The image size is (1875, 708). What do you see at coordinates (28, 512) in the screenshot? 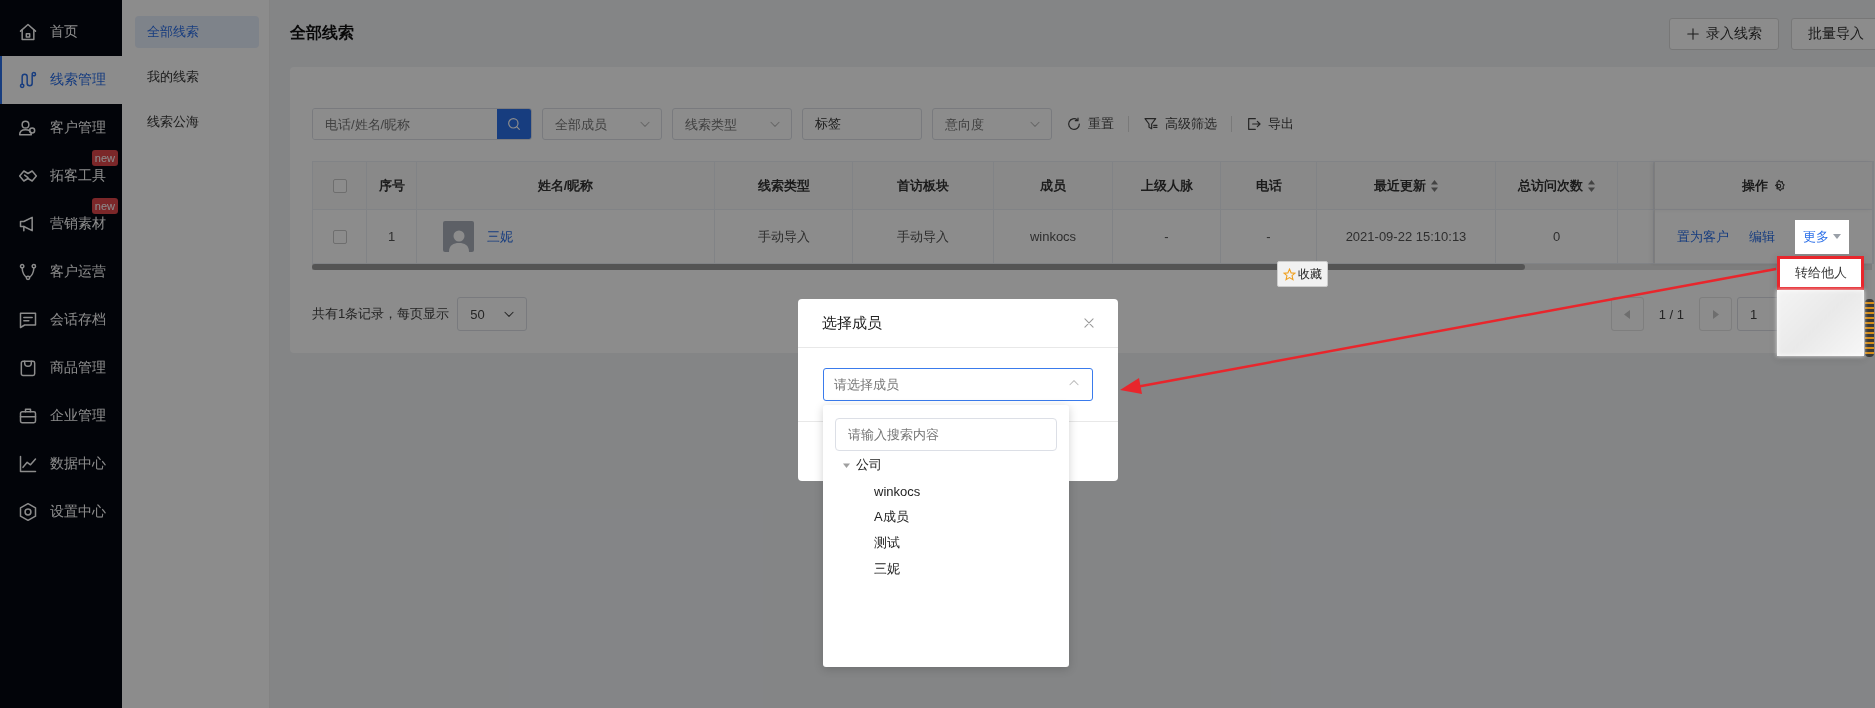
I see `settings-icon` at bounding box center [28, 512].